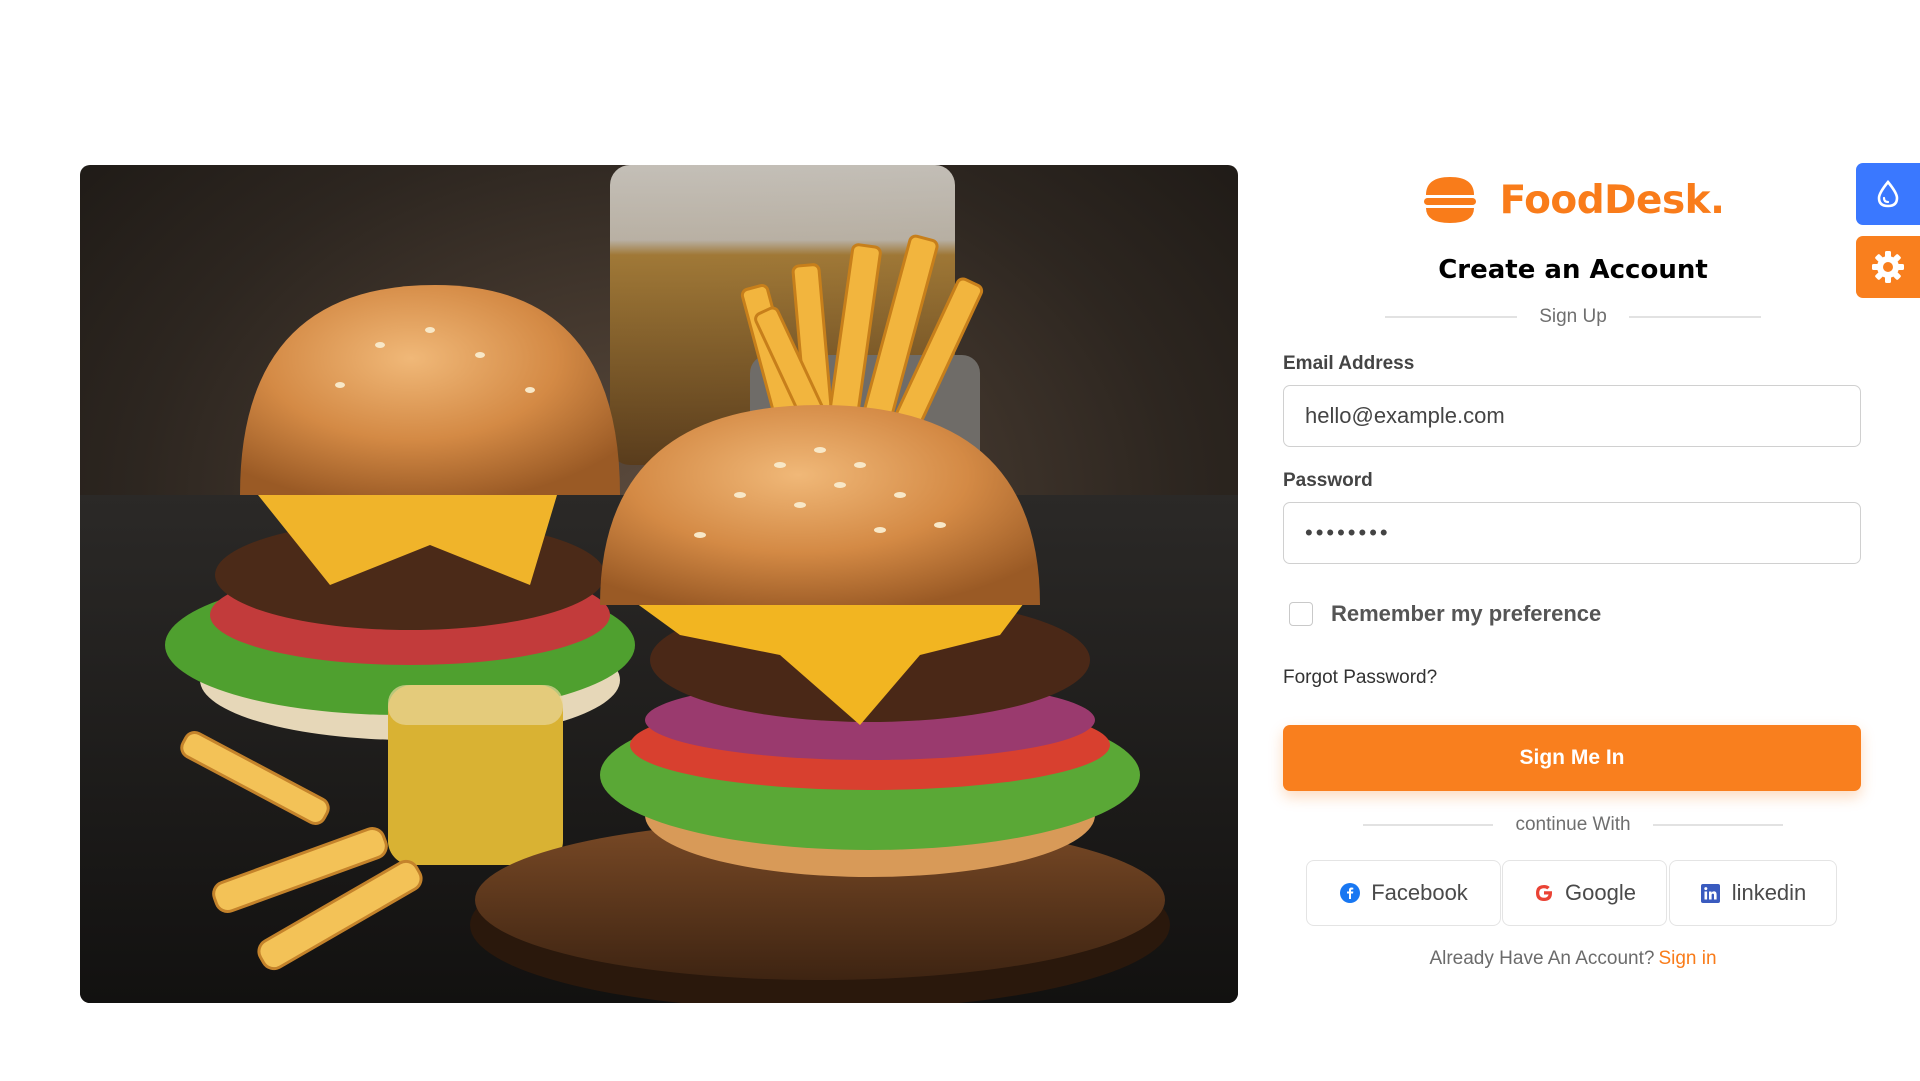 The image size is (1920, 1081). Describe the element at coordinates (1350, 893) in the screenshot. I see `facebook-icon` at that location.